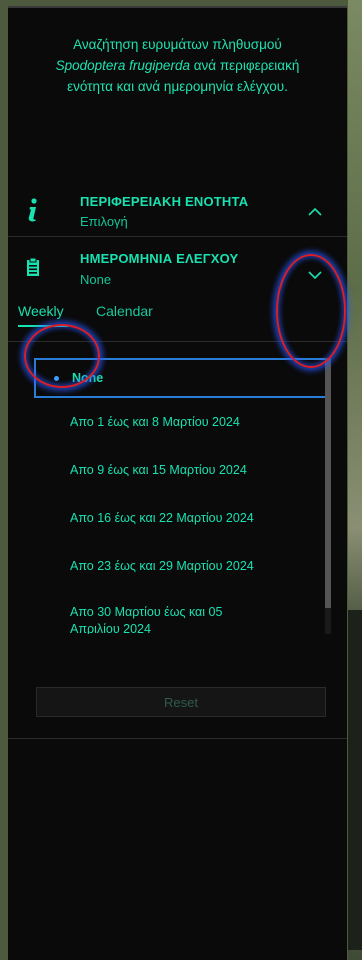 This screenshot has height=960, width=362. I want to click on list-item: Απο 16 έως και 22 Μαρτίου 2024, so click(182, 518).